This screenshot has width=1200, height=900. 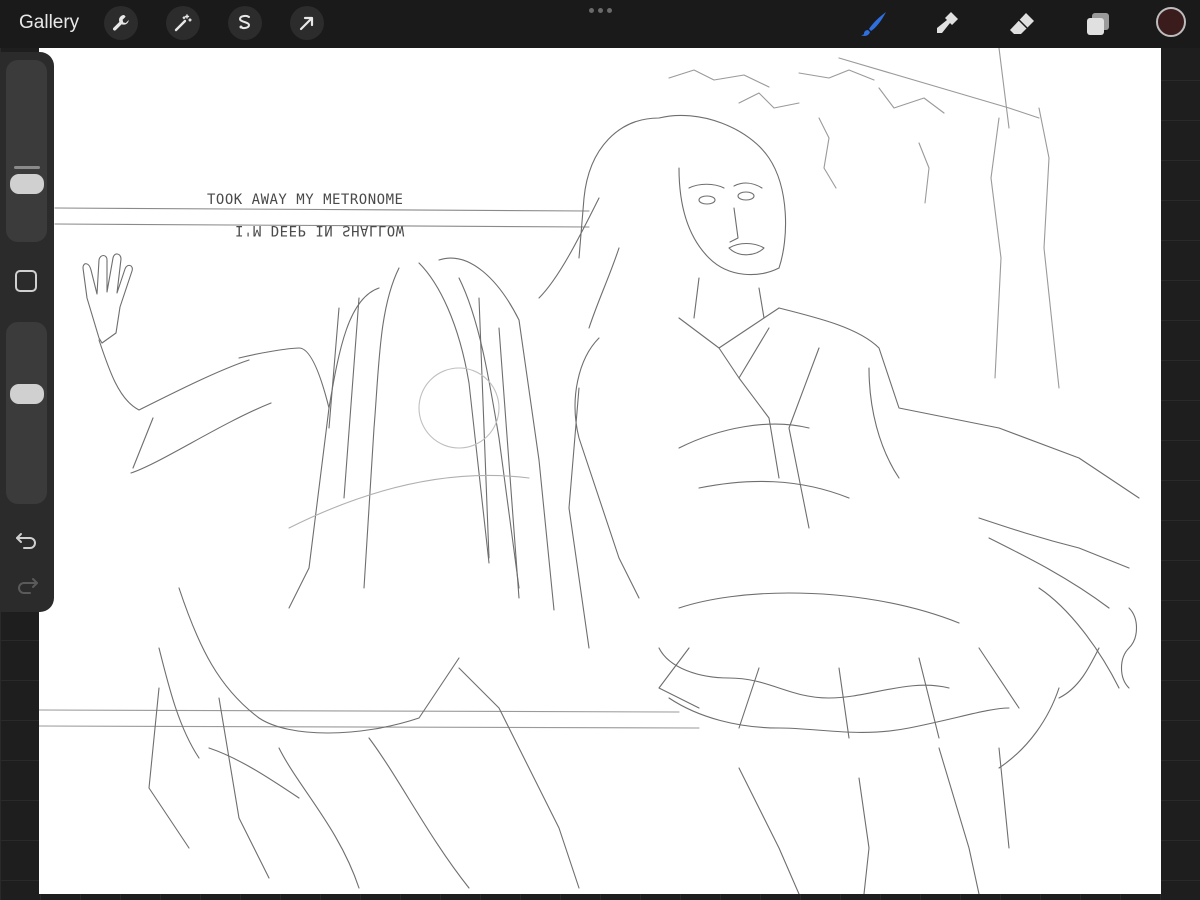 What do you see at coordinates (27, 167) in the screenshot?
I see `slider-tick` at bounding box center [27, 167].